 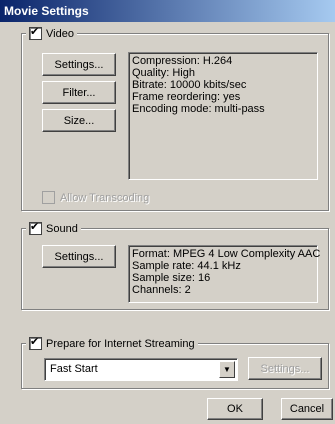 I want to click on video-info-line: Encoding mode: multi-pass, so click(x=198, y=109).